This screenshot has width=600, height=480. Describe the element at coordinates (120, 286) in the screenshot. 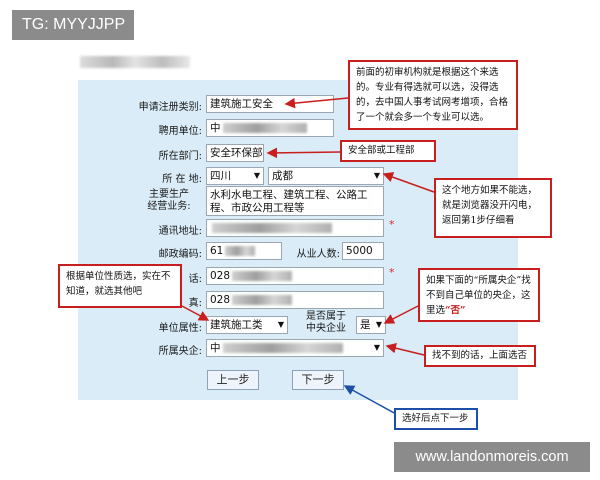

I see `note-unit-nature: 根据单位性质选，实在不知道，就选其他吧` at that location.